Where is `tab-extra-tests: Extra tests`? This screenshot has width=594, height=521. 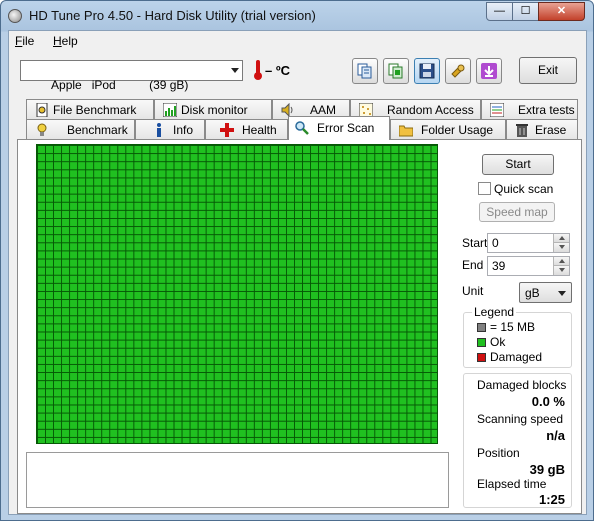
tab-extra-tests: Extra tests is located at coordinates (529, 109).